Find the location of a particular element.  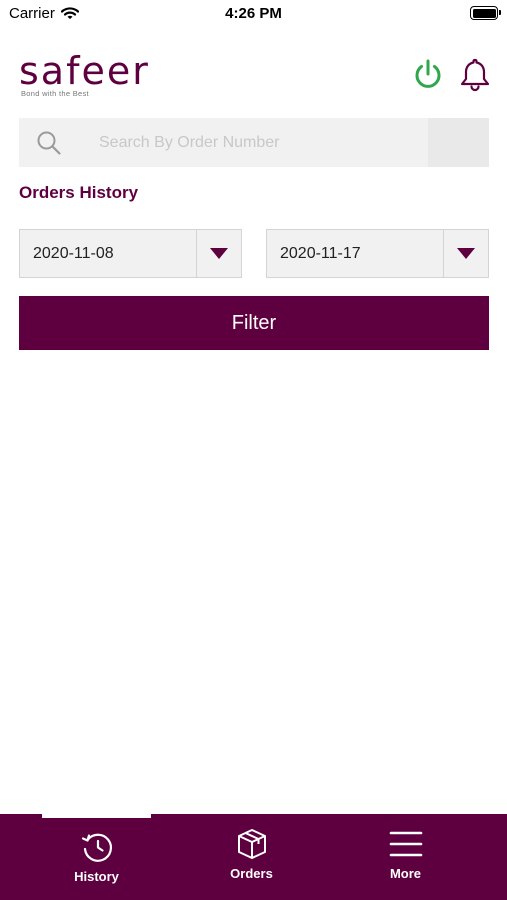

box-icon is located at coordinates (251, 844).